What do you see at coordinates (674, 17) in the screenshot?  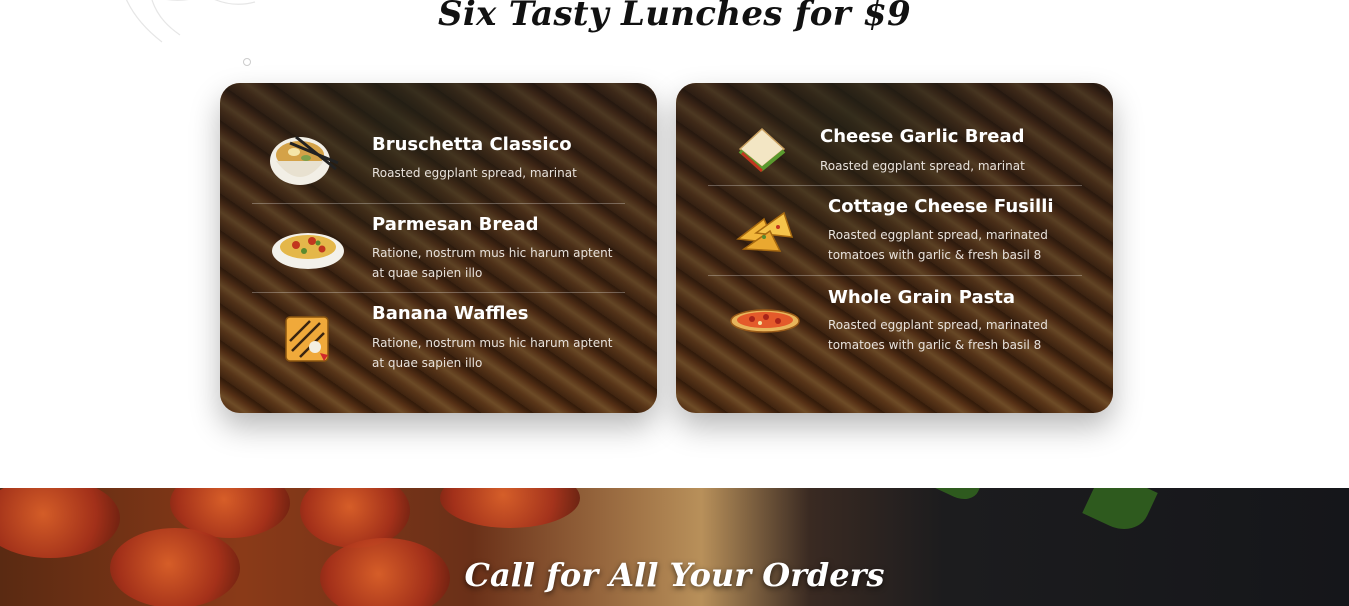 I see `section-title: Six Tasty Lunches for $9` at bounding box center [674, 17].